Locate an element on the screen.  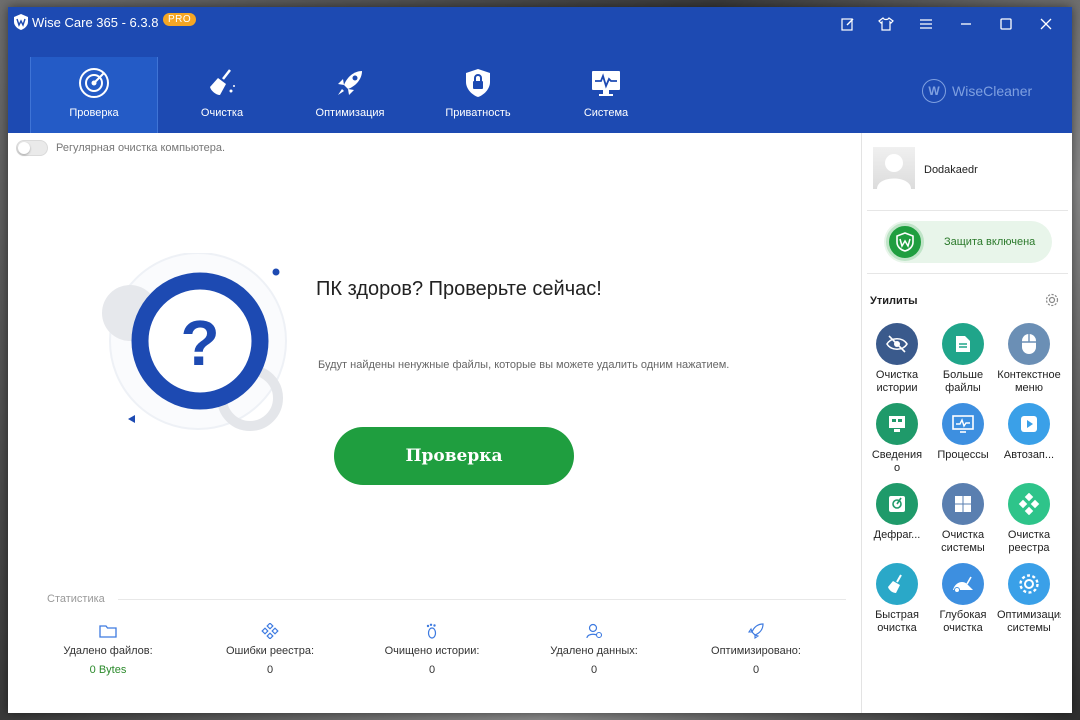
tool-system-optimize: Оптимизация системы is located at coordinates (1029, 599).